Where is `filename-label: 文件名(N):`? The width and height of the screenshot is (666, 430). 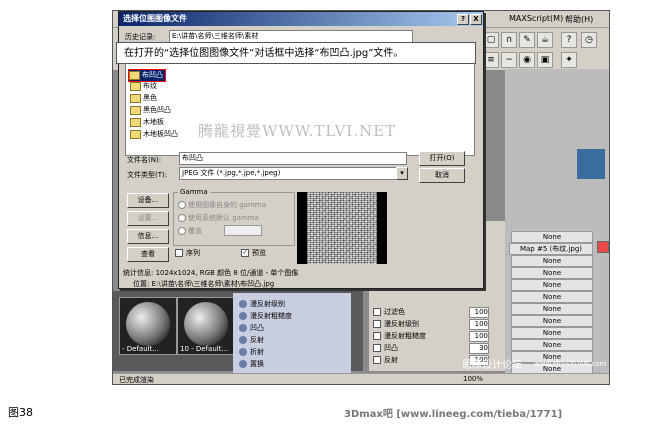 filename-label: 文件名(N): is located at coordinates (144, 160).